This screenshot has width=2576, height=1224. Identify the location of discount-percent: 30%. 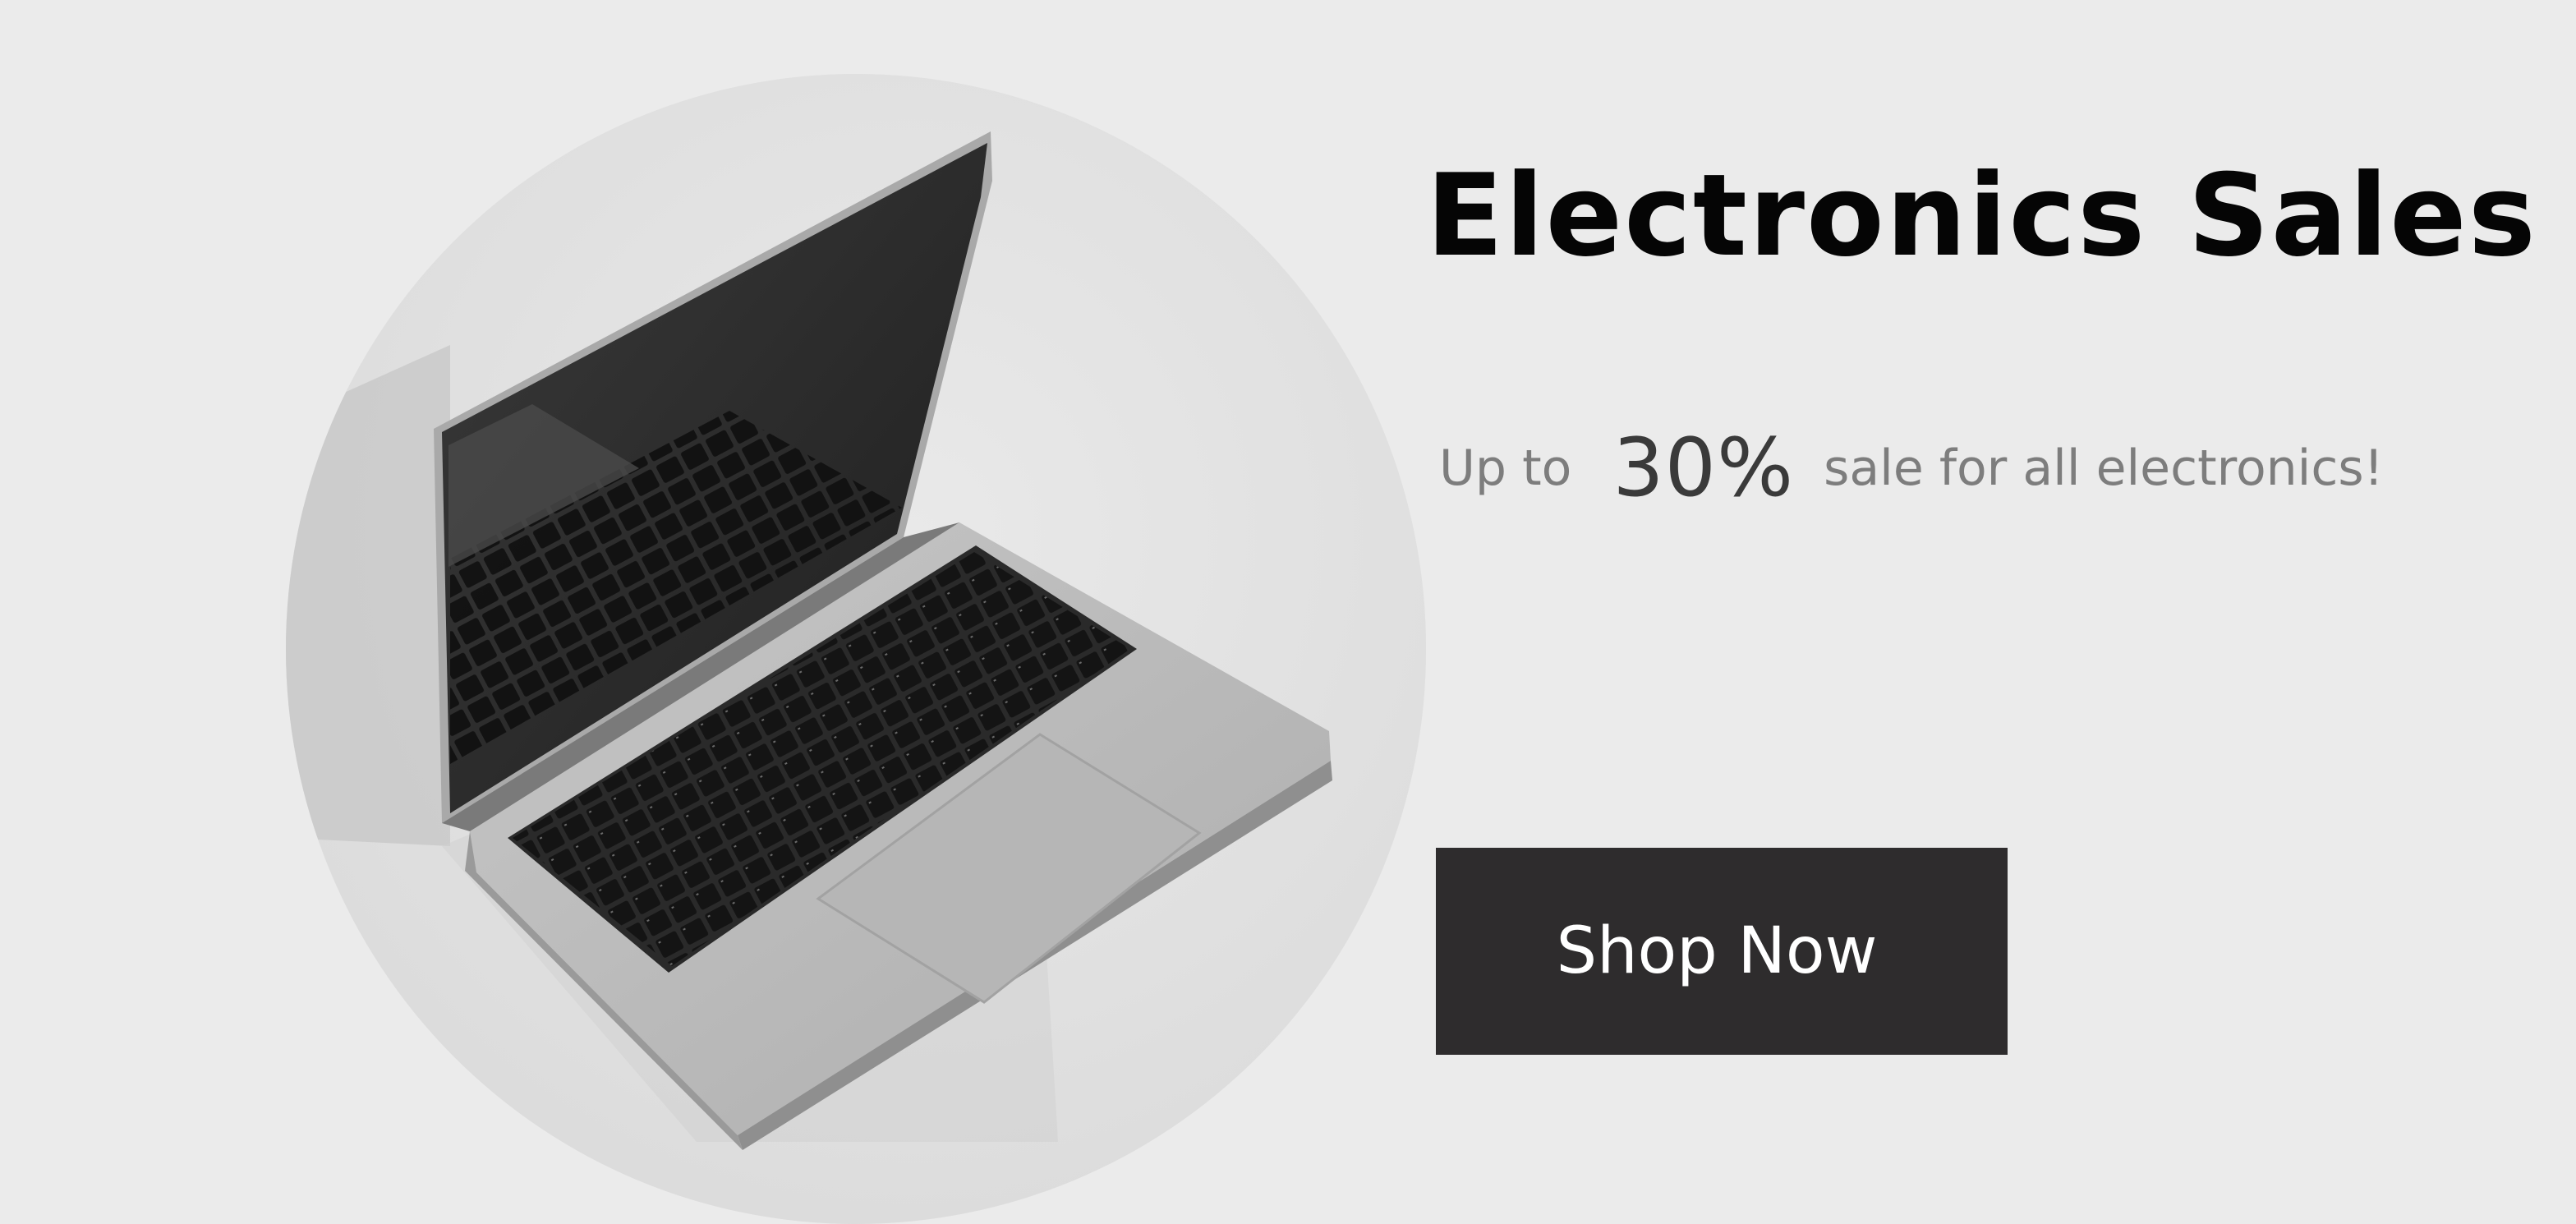
(1704, 468).